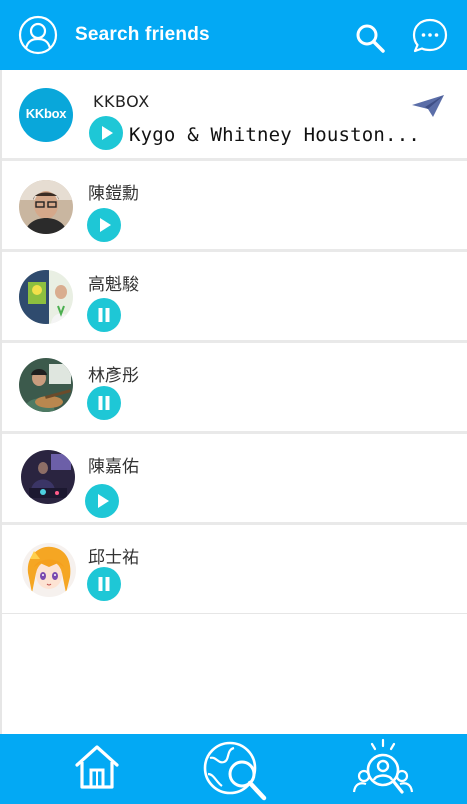  Describe the element at coordinates (113, 558) in the screenshot. I see `friend-name: 邱士祐` at that location.